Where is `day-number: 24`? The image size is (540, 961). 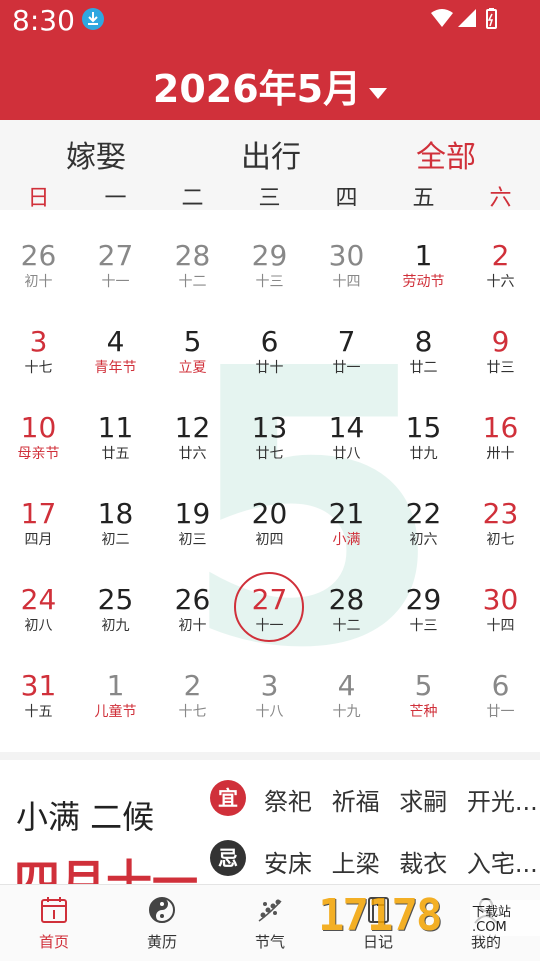
day-number: 24 is located at coordinates (38, 599).